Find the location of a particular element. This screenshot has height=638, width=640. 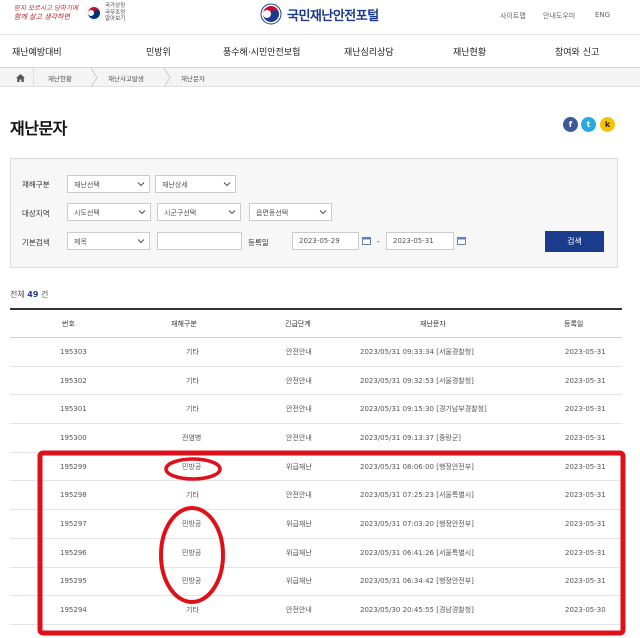

breadcrumb-item: 재난현황 is located at coordinates (60, 78).